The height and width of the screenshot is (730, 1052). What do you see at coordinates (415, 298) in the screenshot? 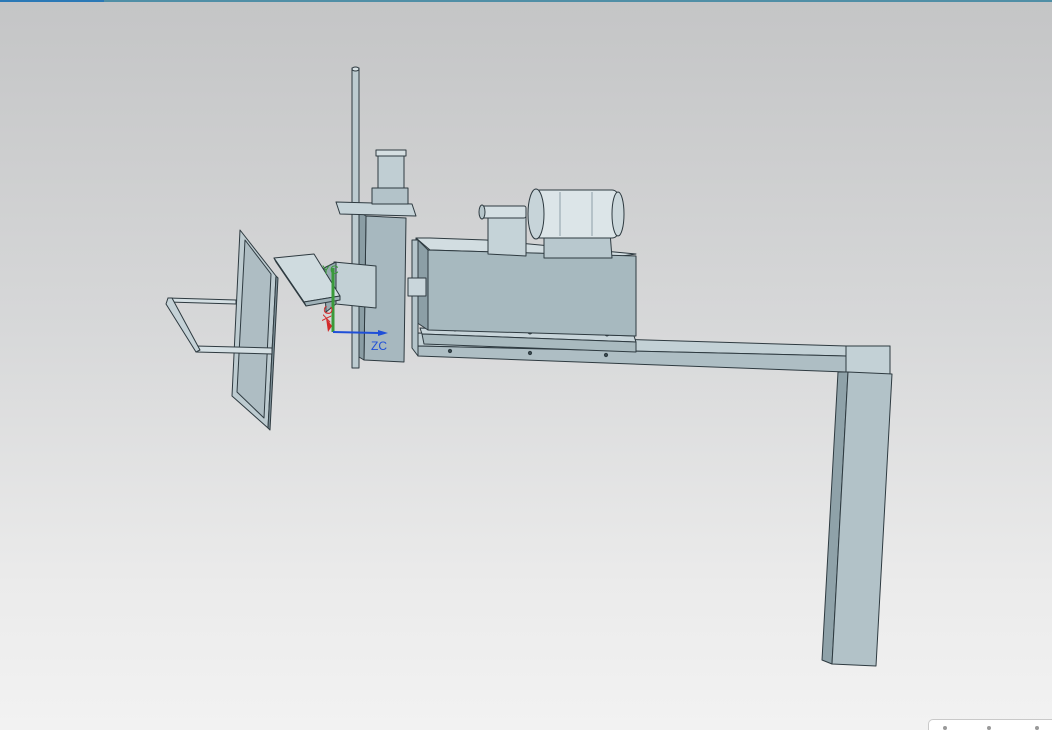
I see `housing-left-face` at bounding box center [415, 298].